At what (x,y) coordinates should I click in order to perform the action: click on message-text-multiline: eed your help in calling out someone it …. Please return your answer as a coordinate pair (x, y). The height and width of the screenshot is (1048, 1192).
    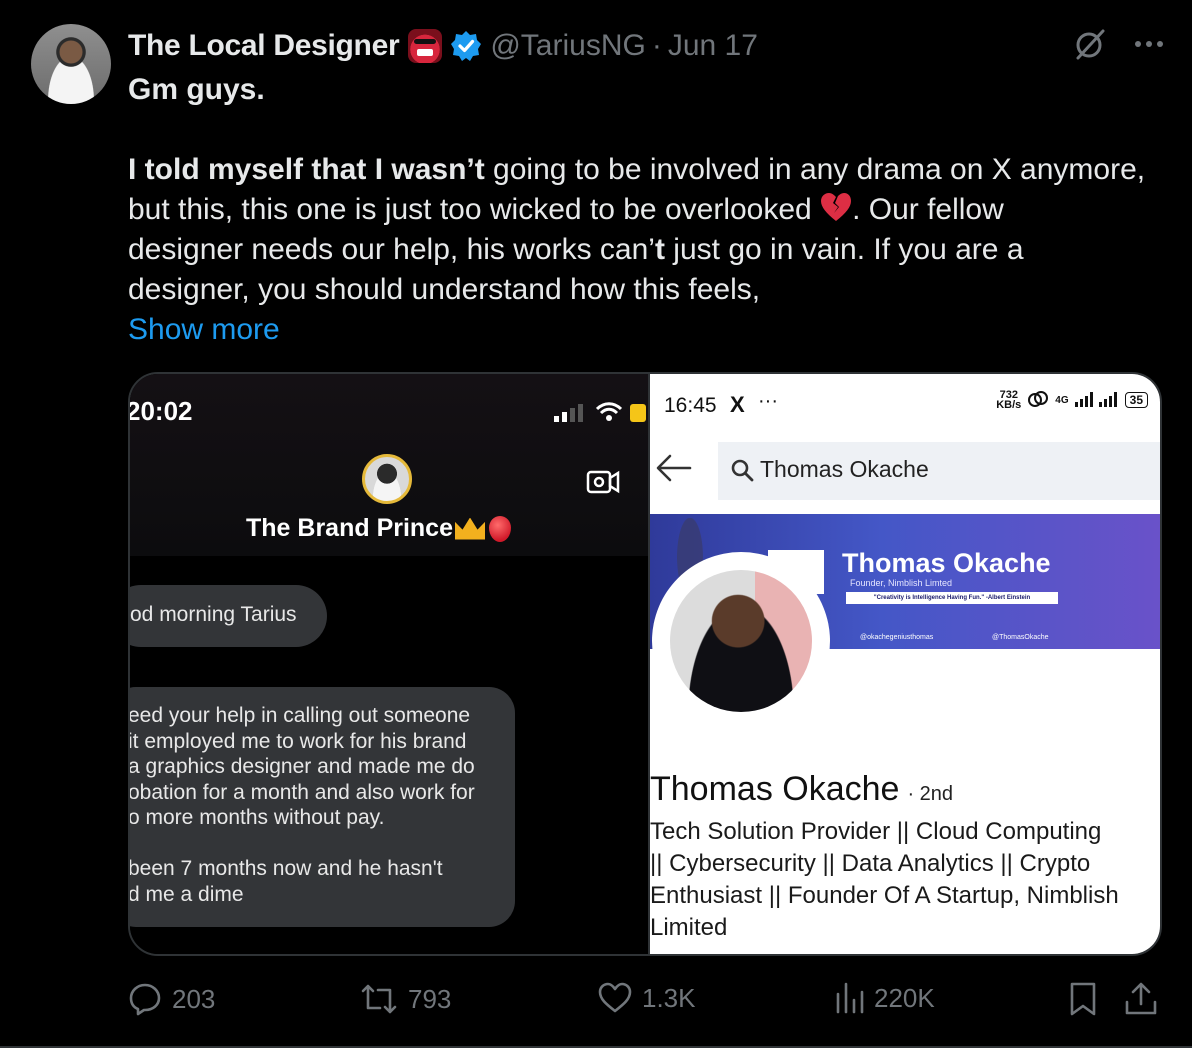
    Looking at the image, I should click on (302, 805).